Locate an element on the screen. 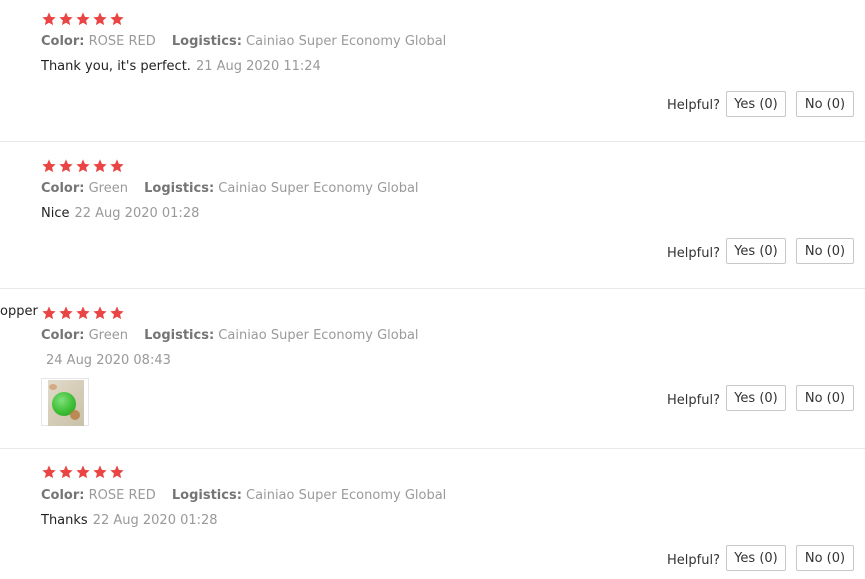 The width and height of the screenshot is (865, 579). review-date: 21 Aug 2020 11:24 is located at coordinates (258, 66).